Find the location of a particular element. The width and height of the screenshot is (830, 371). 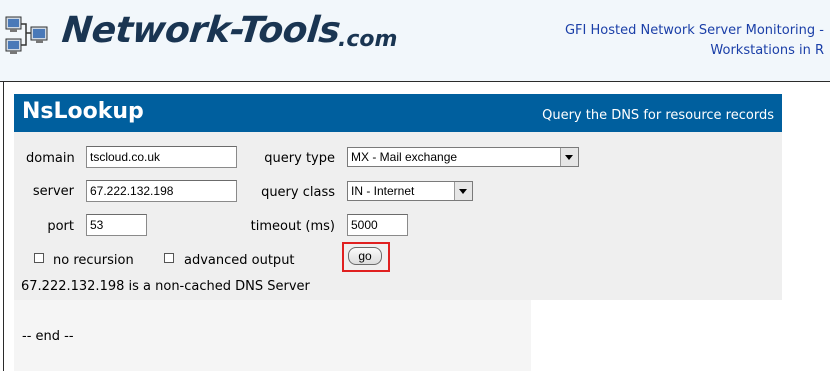

output-area: -- end -- is located at coordinates (272, 335).